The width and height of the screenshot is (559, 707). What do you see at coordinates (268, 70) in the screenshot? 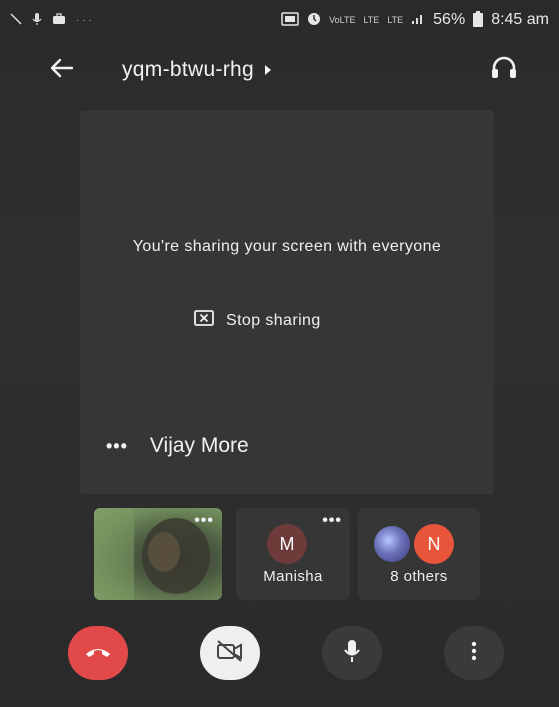
I see `caret-right-icon` at bounding box center [268, 70].